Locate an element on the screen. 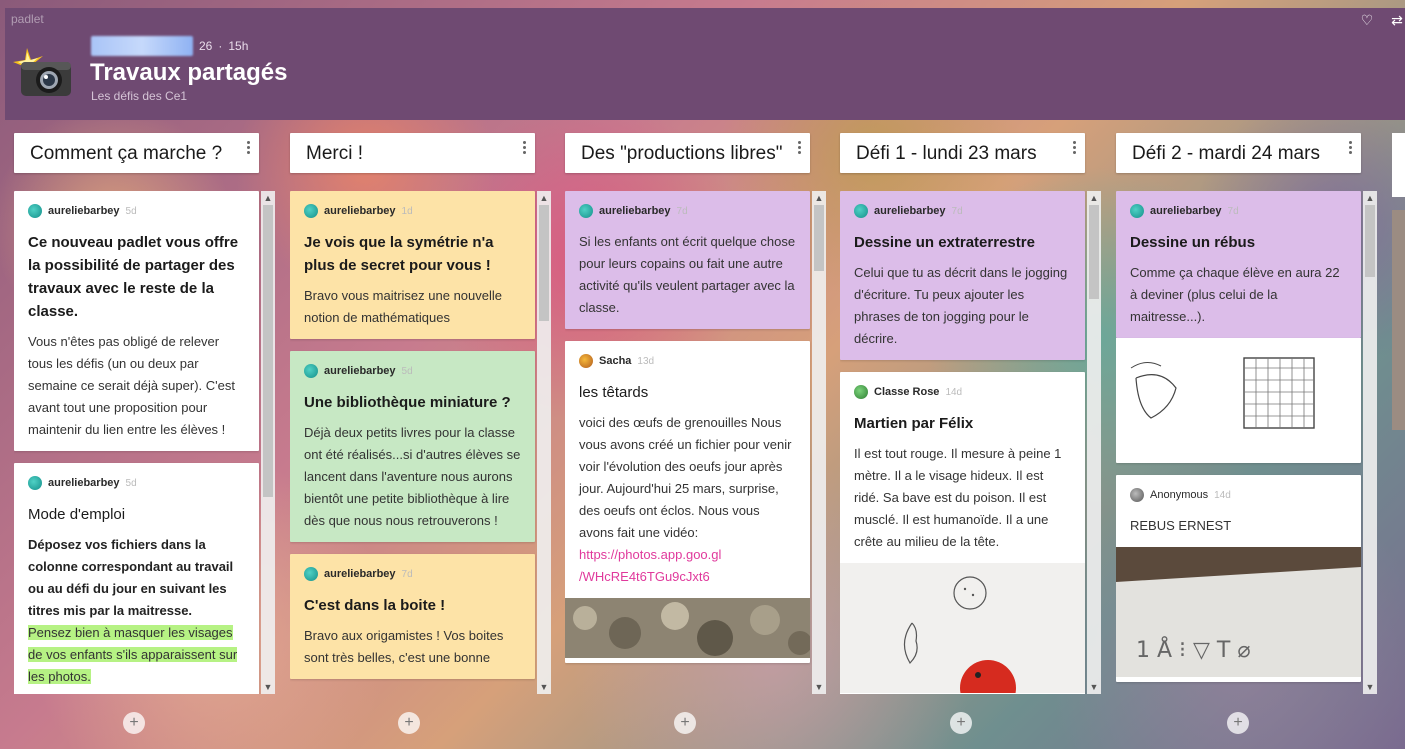  rebus-drawing-image is located at coordinates (1238, 398).